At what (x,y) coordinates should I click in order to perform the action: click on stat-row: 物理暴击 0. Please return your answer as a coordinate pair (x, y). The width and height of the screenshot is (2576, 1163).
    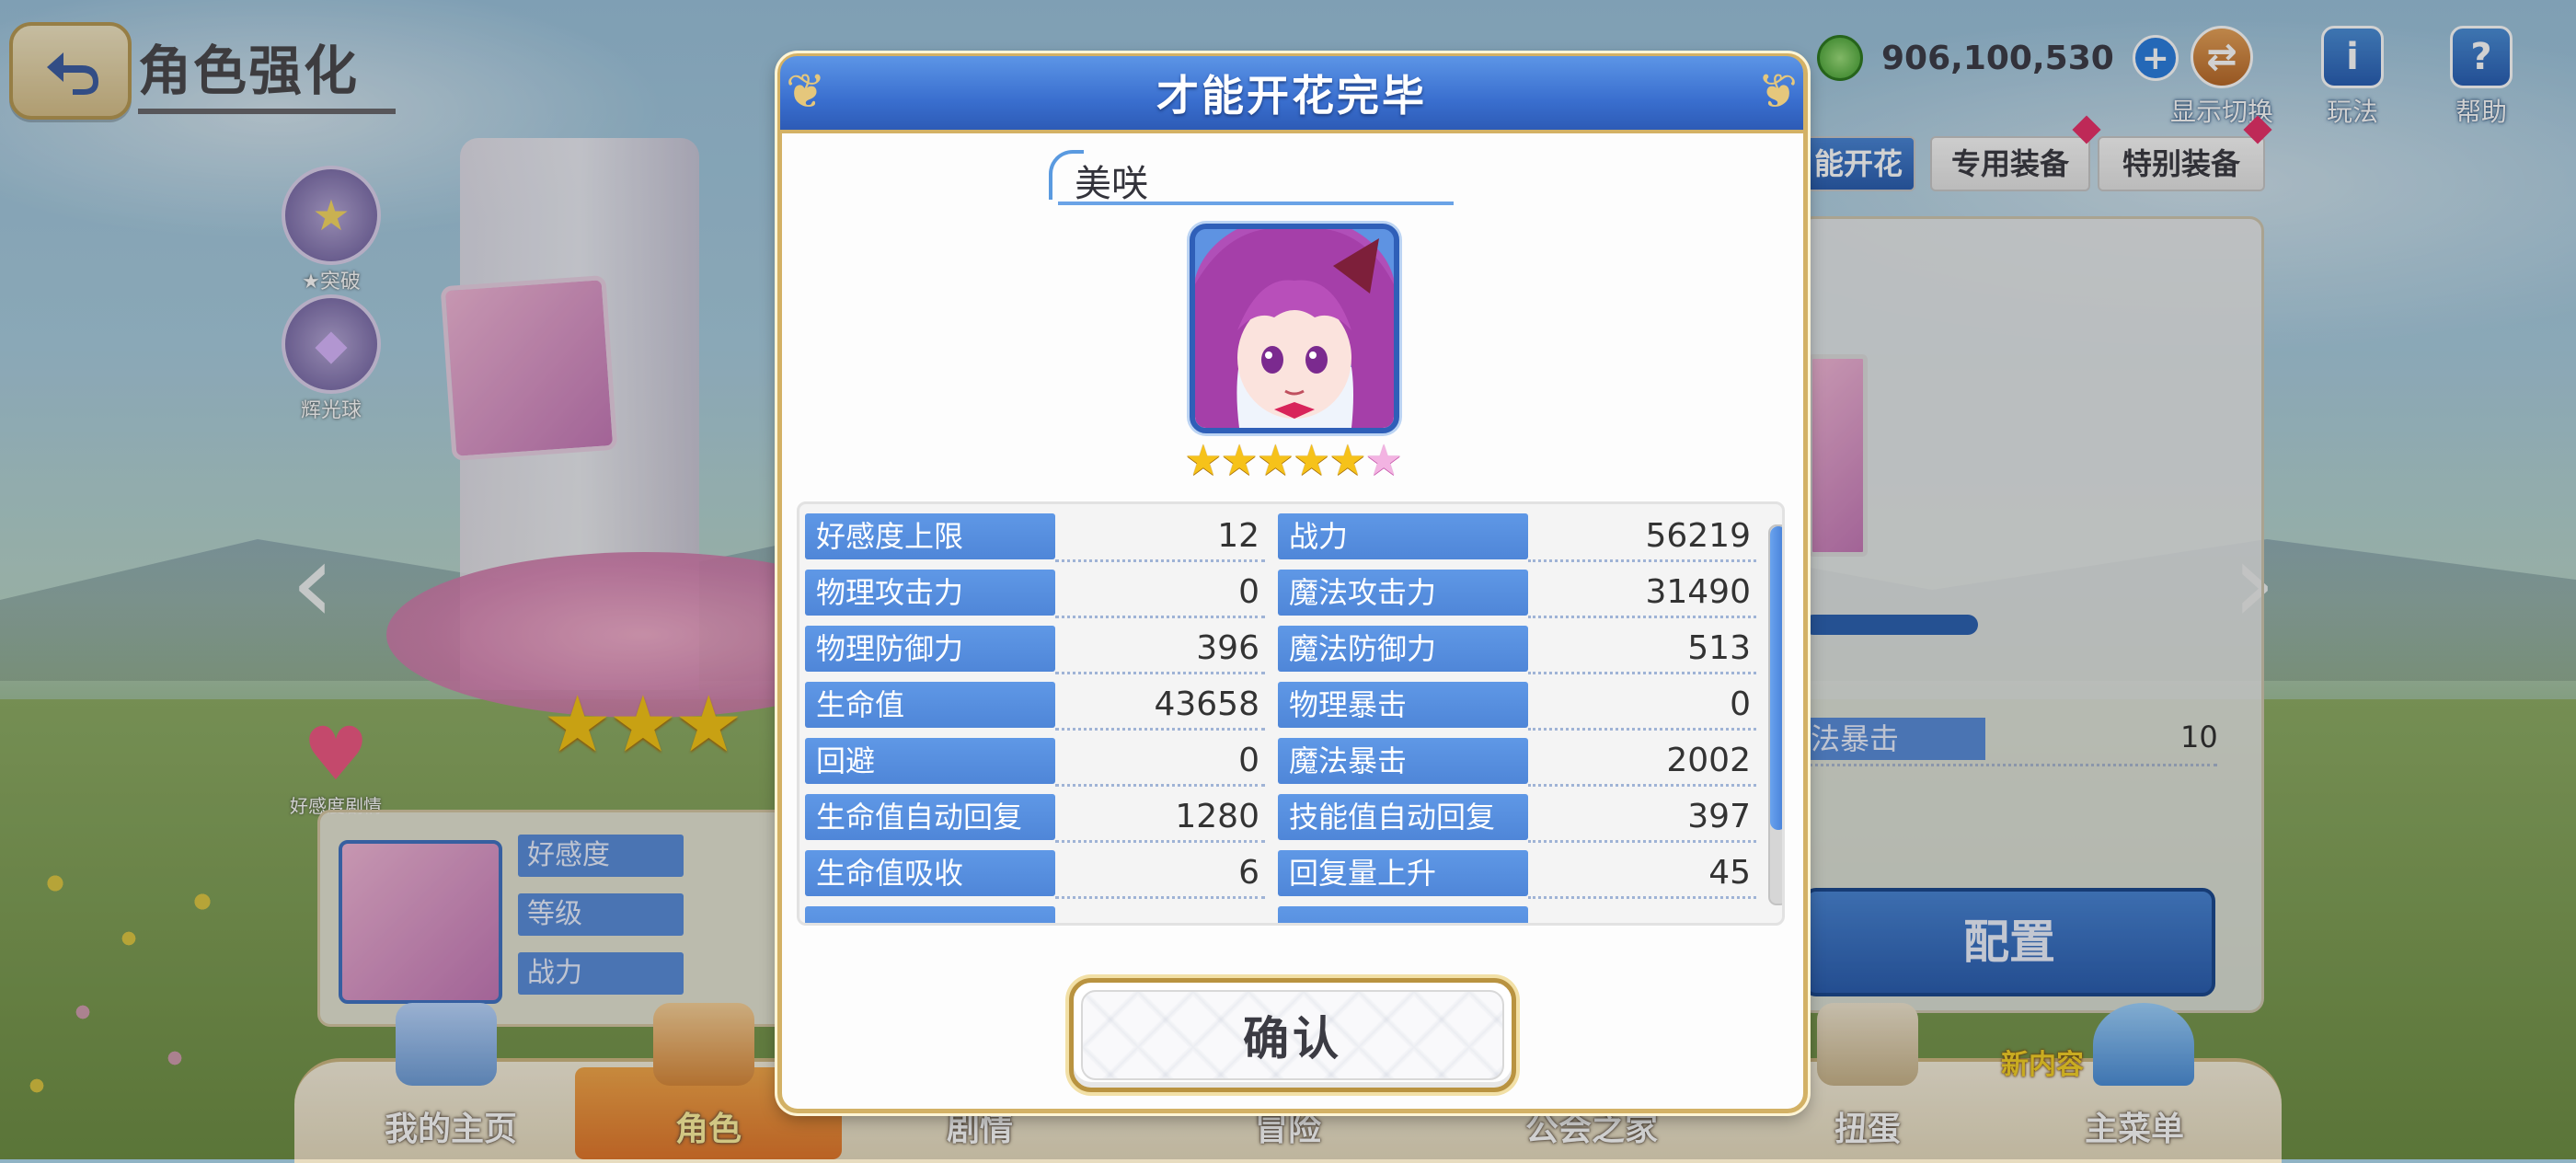
    Looking at the image, I should click on (1517, 707).